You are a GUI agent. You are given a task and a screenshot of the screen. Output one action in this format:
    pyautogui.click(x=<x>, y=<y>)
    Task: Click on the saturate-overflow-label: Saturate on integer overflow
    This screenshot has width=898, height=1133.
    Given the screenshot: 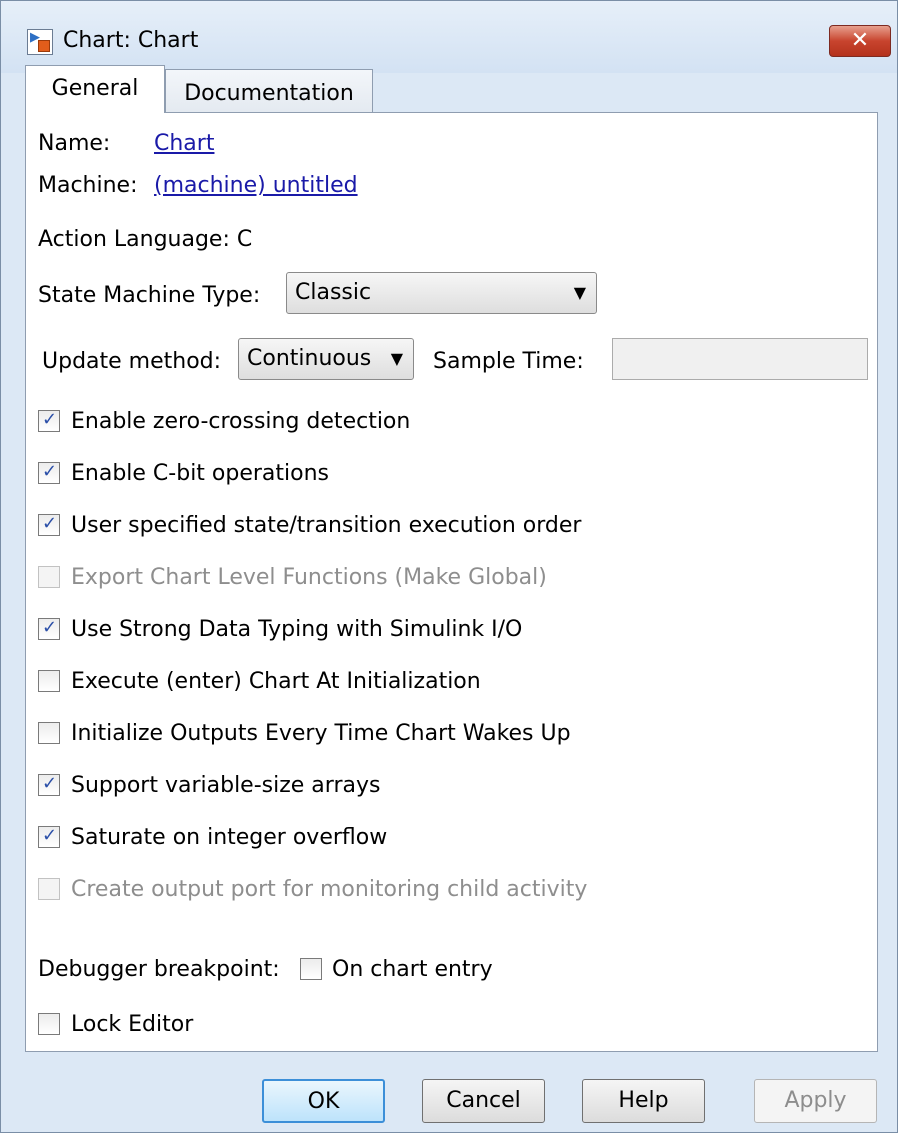 What is the action you would take?
    pyautogui.click(x=229, y=837)
    